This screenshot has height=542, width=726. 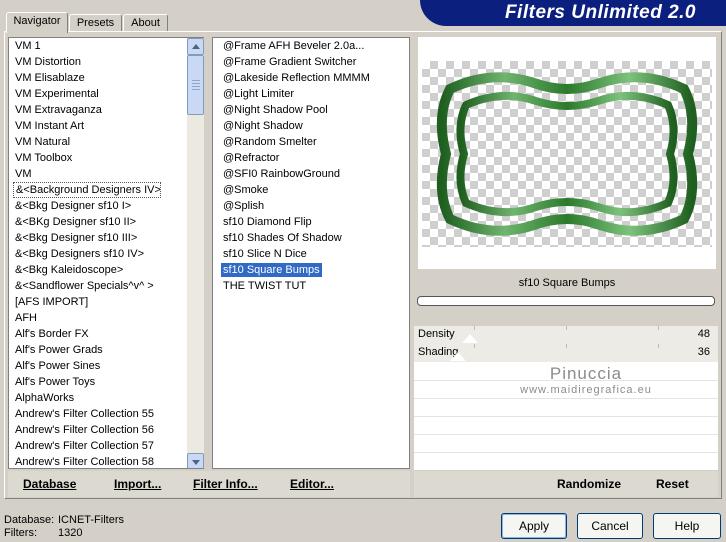 I want to click on category-item: VM Elisablaze, so click(x=98, y=78).